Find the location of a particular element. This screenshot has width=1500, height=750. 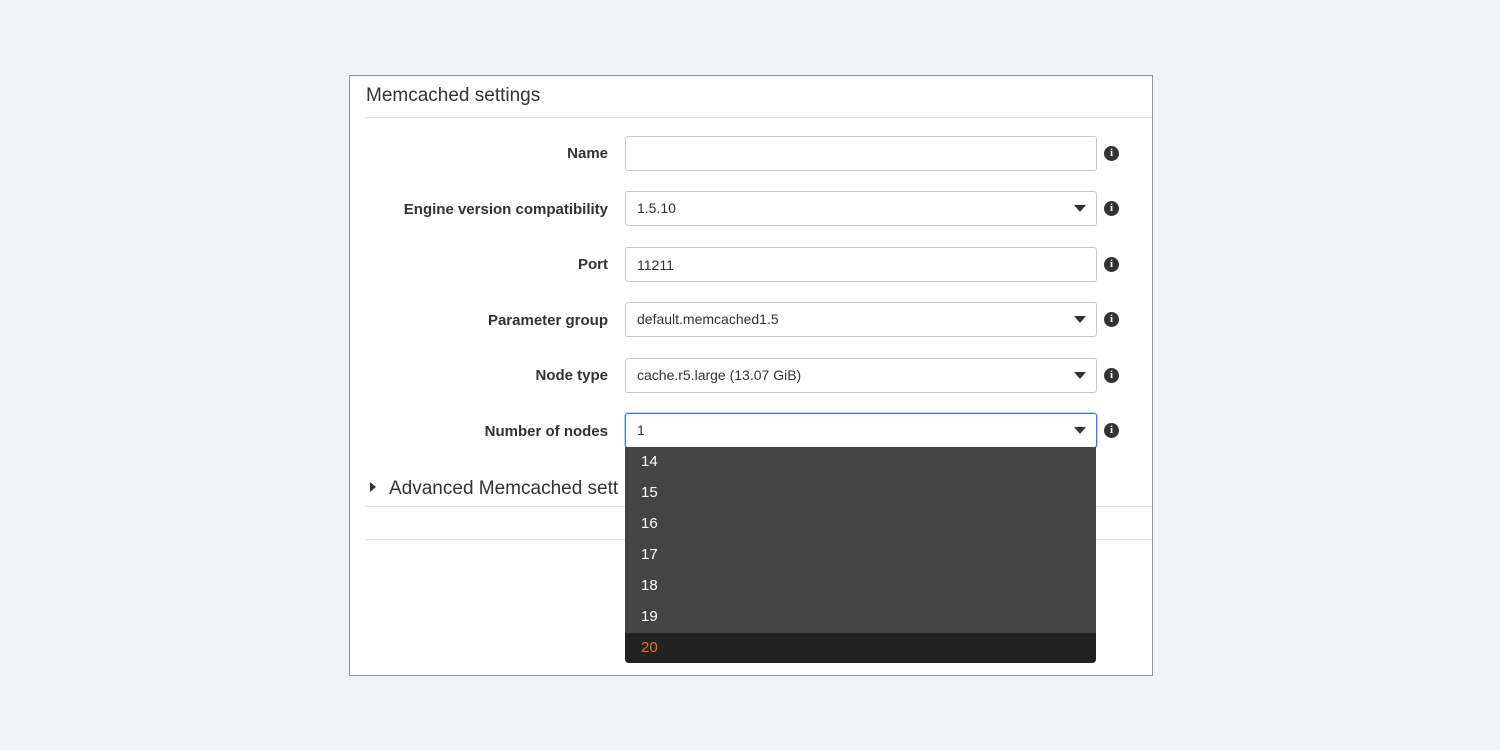

dropdown-option-highlighted: 20 is located at coordinates (860, 648).